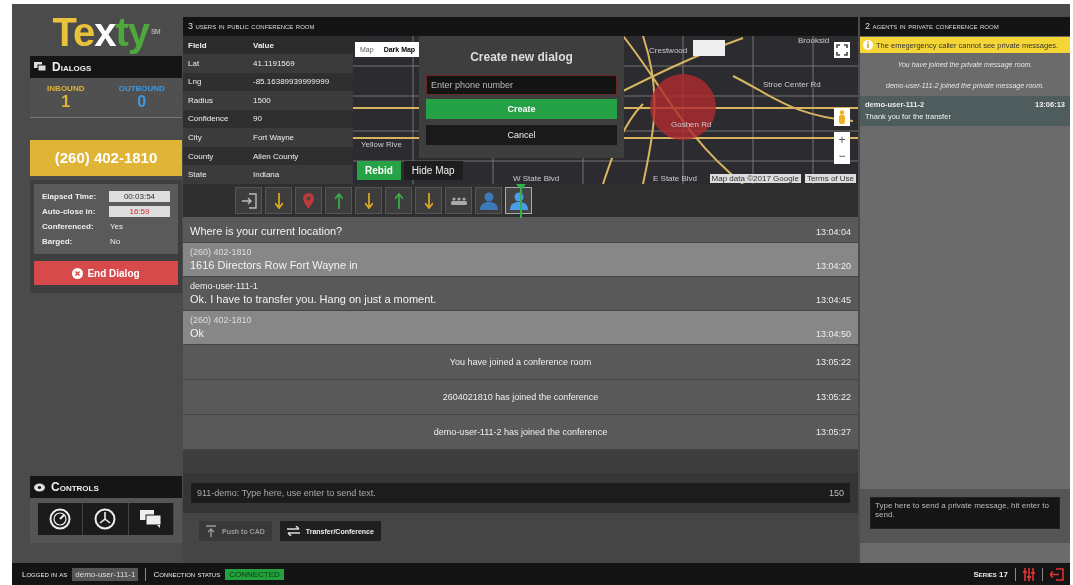 This screenshot has height=585, width=1073. What do you see at coordinates (314, 299) in the screenshot?
I see `message-text: Ok. I have to transfer you. Hang on just a moment.` at bounding box center [314, 299].